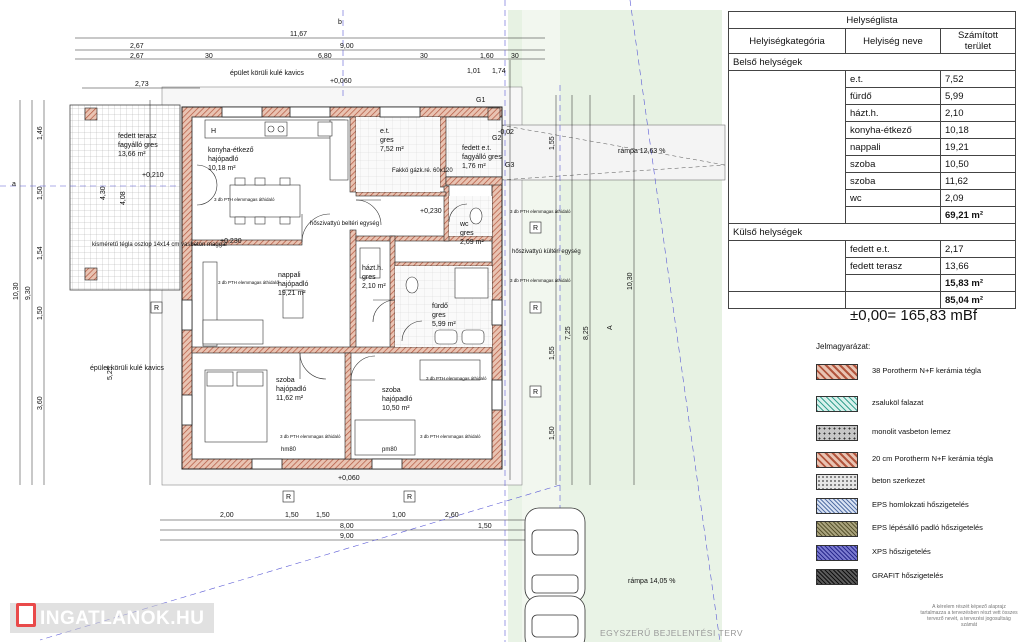  What do you see at coordinates (344, 224) in the screenshot?
I see `note-heatpump-indoor: hőszivattyú beltéri egység` at bounding box center [344, 224].